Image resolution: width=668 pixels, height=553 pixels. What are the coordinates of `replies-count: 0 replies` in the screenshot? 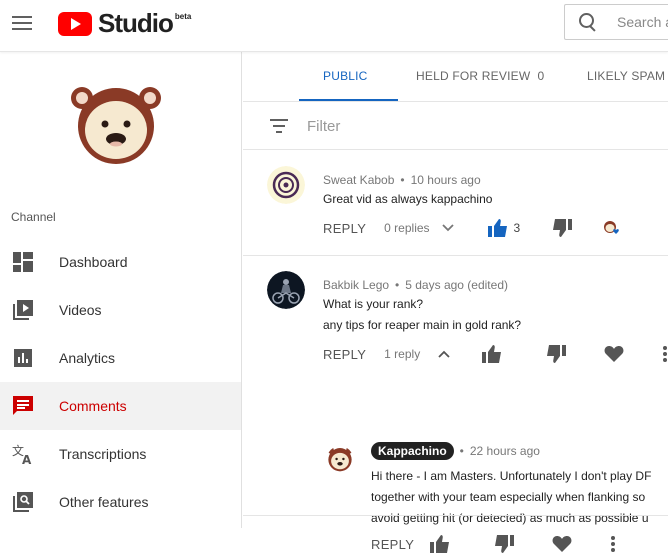 It's located at (407, 228).